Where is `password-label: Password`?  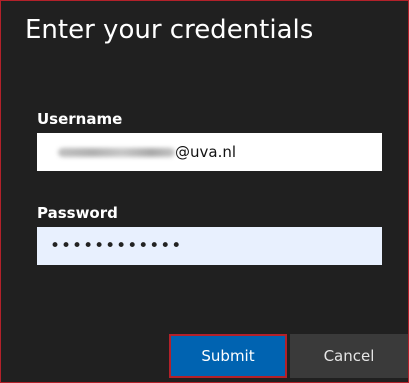 password-label: Password is located at coordinates (77, 213).